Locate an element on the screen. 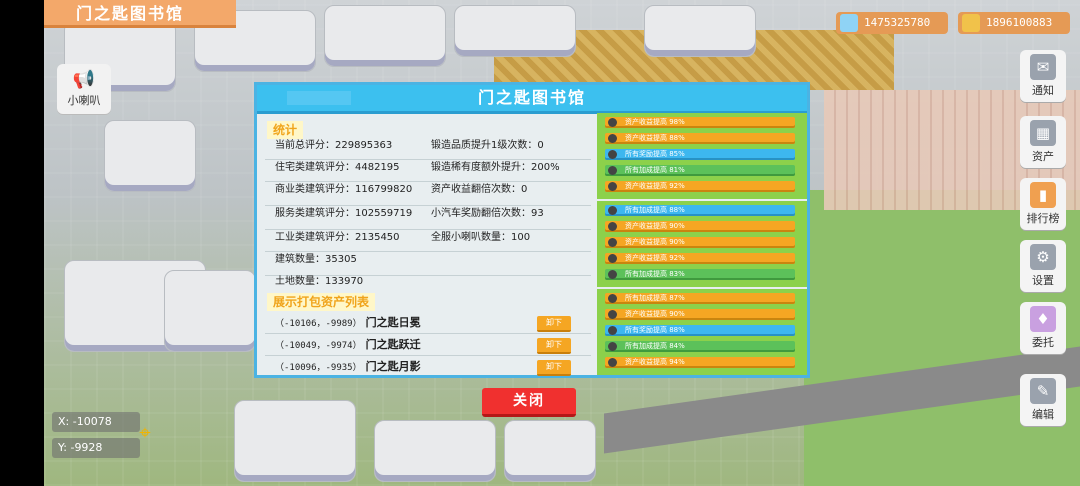  coord-y: Y: -9928 is located at coordinates (96, 448).